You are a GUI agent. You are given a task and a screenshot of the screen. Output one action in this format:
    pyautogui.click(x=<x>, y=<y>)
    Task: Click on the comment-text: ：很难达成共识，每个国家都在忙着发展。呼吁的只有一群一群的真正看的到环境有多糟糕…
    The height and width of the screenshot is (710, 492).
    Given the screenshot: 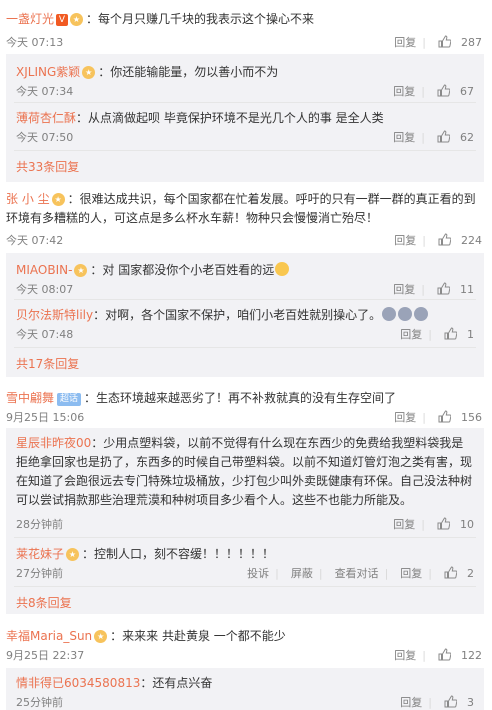 What is the action you would take?
    pyautogui.click(x=241, y=208)
    